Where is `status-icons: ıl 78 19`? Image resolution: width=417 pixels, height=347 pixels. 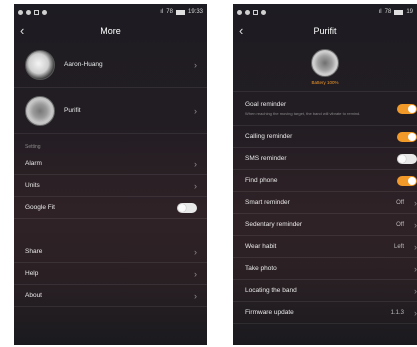 status-icons: ıl 78 19 is located at coordinates (396, 12).